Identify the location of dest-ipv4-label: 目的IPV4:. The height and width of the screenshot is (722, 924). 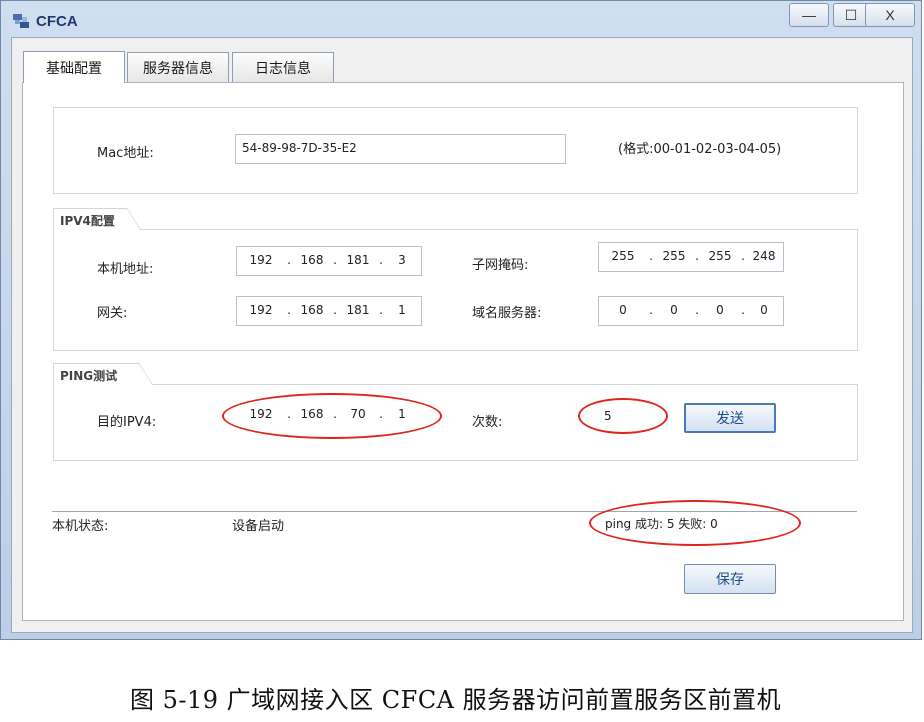
(127, 422).